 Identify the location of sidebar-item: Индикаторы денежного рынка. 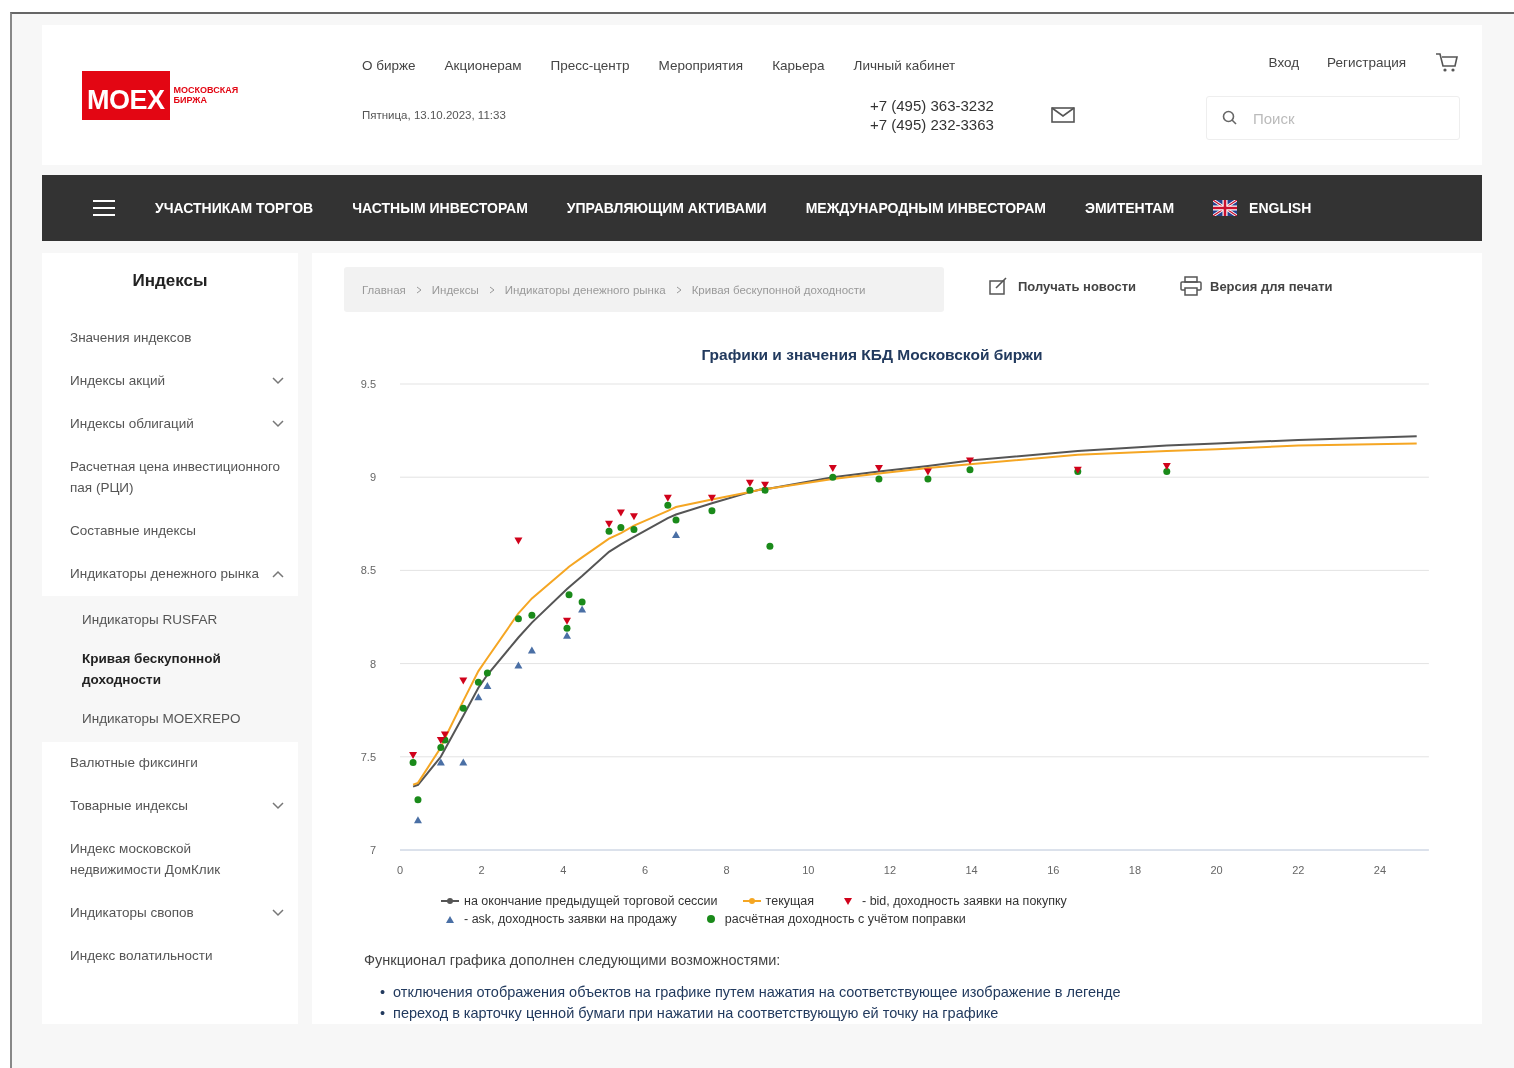
(170, 574).